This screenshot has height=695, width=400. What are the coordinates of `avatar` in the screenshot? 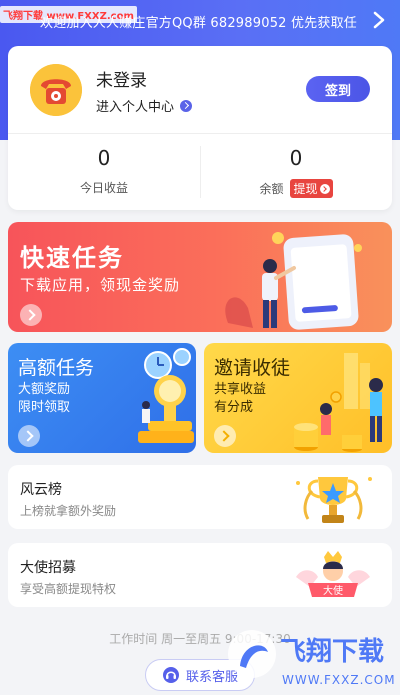 It's located at (56, 90).